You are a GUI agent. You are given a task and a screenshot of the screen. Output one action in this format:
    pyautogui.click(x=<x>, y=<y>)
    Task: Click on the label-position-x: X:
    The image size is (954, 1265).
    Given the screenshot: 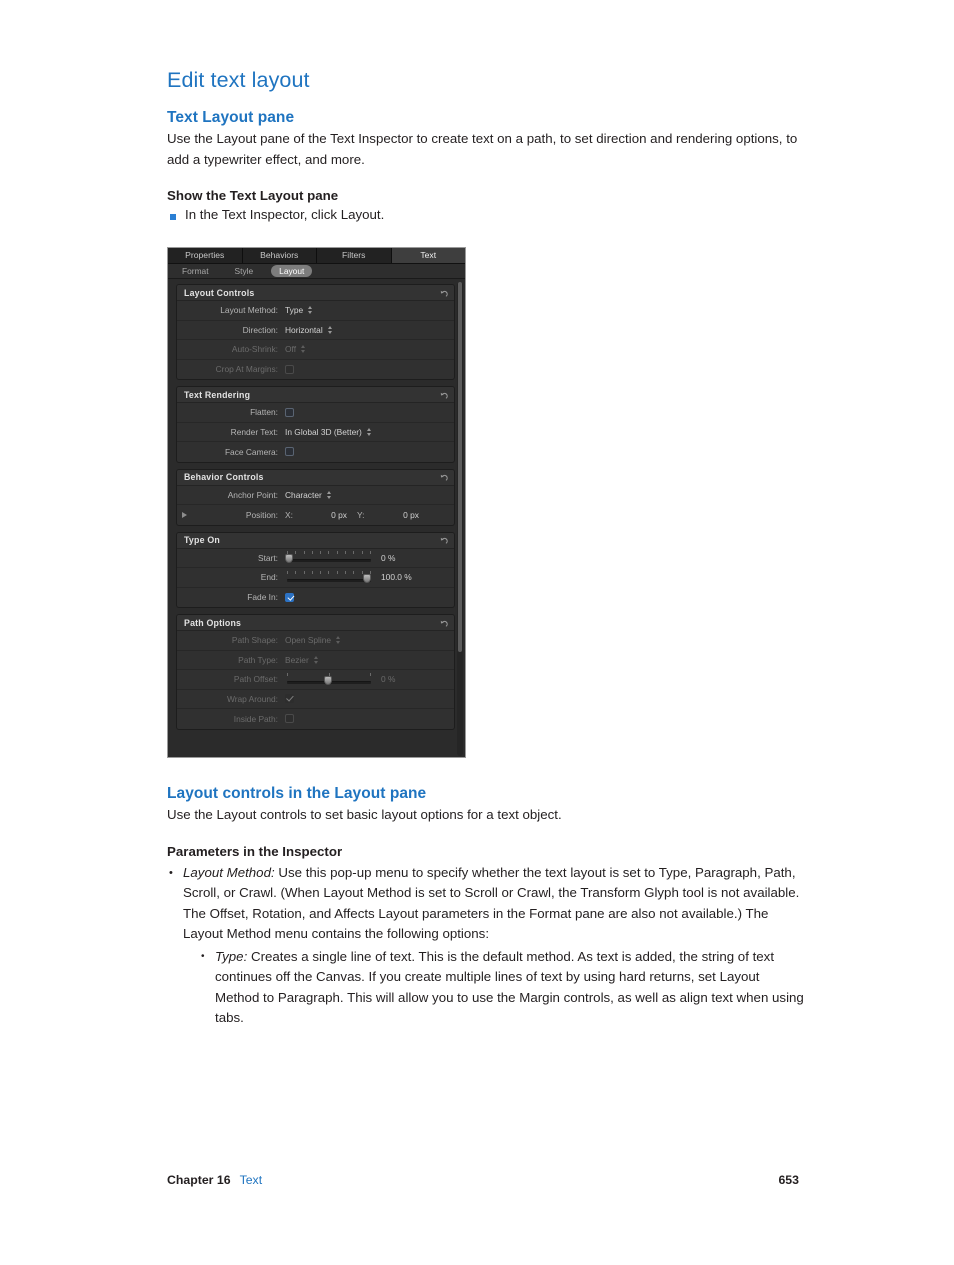 What is the action you would take?
    pyautogui.click(x=289, y=514)
    